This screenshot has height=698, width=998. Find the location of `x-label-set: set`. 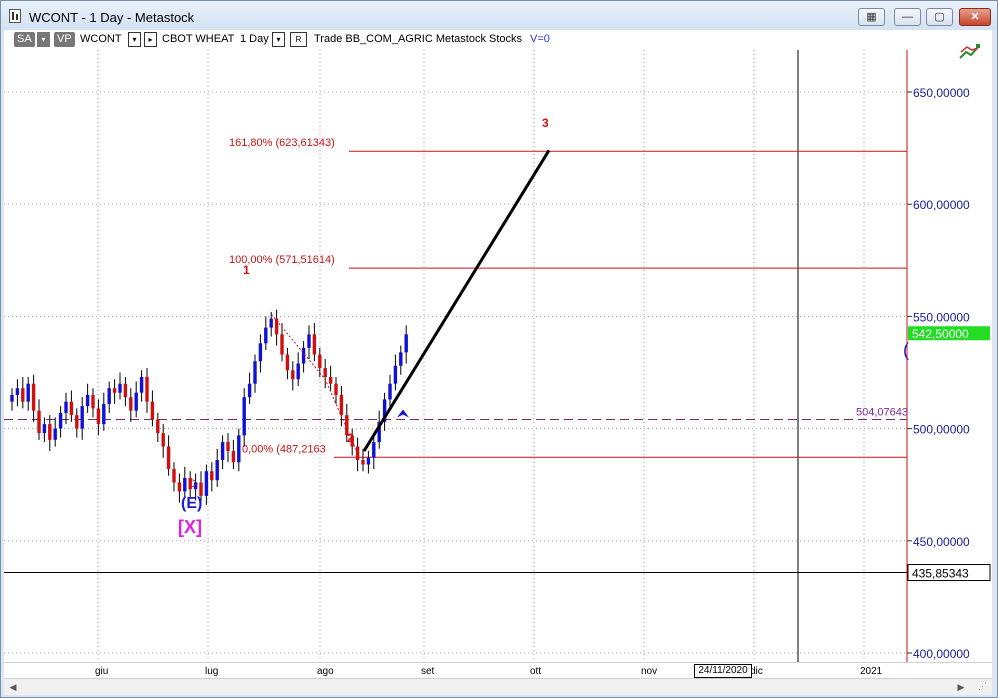

x-label-set: set is located at coordinates (428, 671).